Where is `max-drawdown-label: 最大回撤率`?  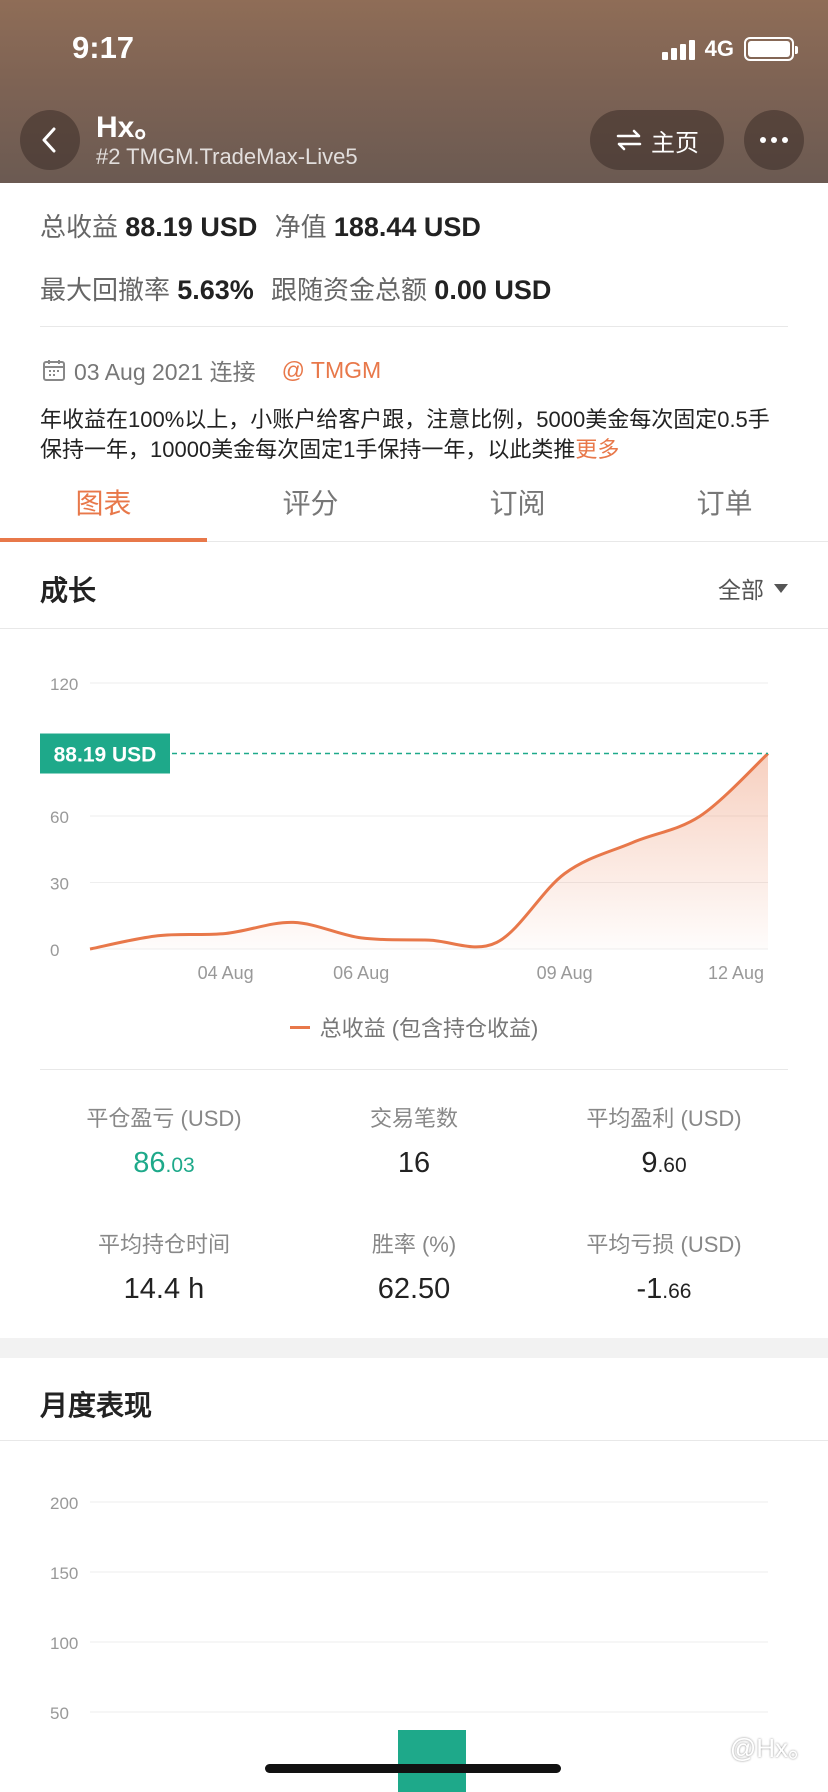 max-drawdown-label: 最大回撤率 is located at coordinates (105, 290).